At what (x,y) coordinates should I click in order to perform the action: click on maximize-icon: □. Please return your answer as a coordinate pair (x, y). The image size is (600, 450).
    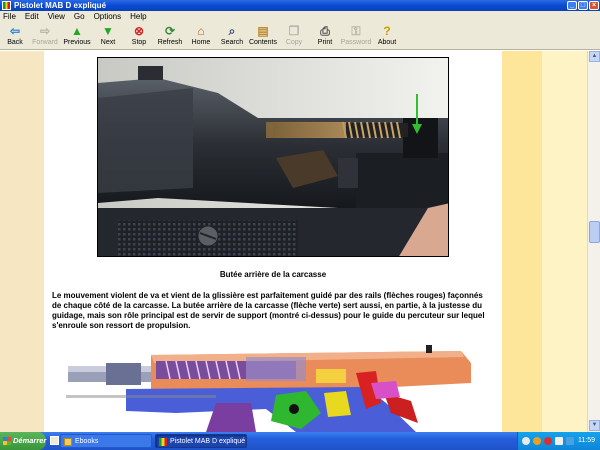
    Looking at the image, I should click on (583, 5).